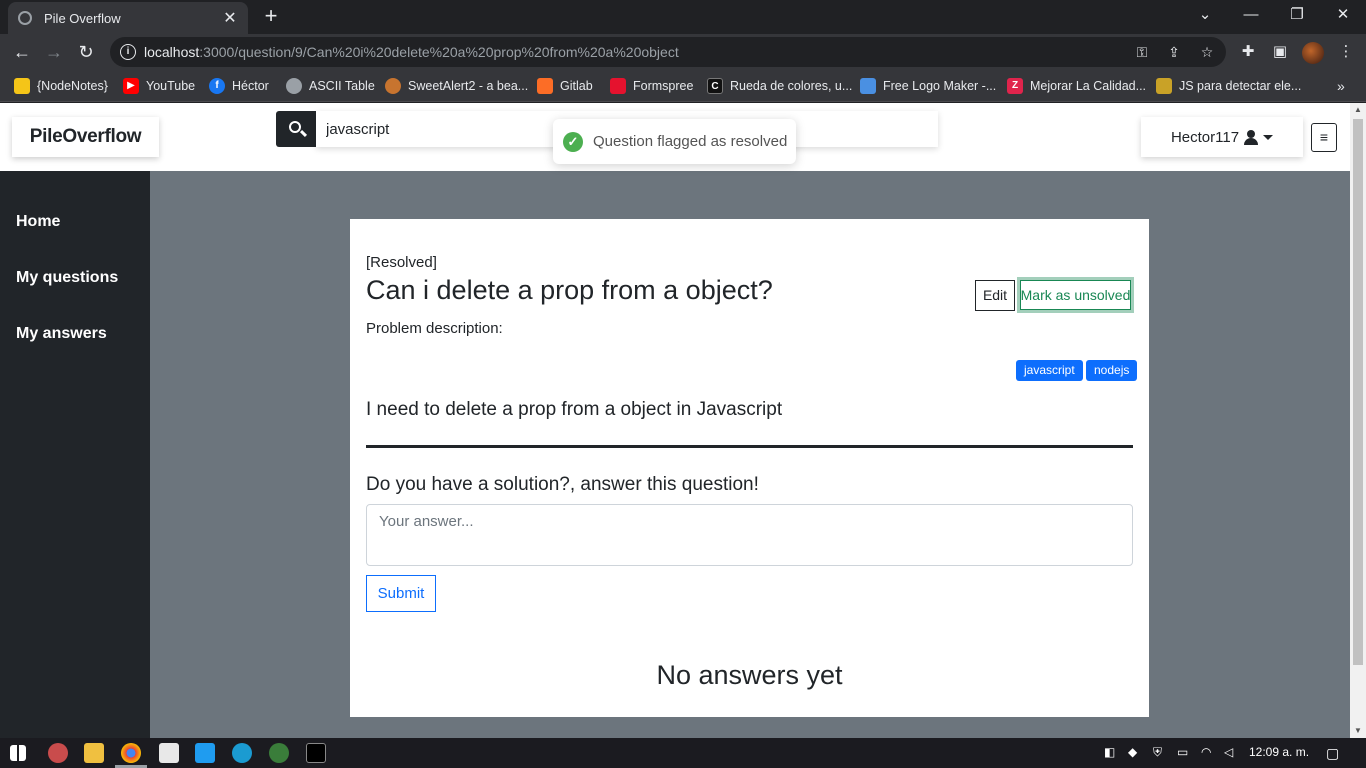 The width and height of the screenshot is (1366, 768). Describe the element at coordinates (128, 18) in the screenshot. I see `browser-tab: Pile Overflow ✕` at that location.